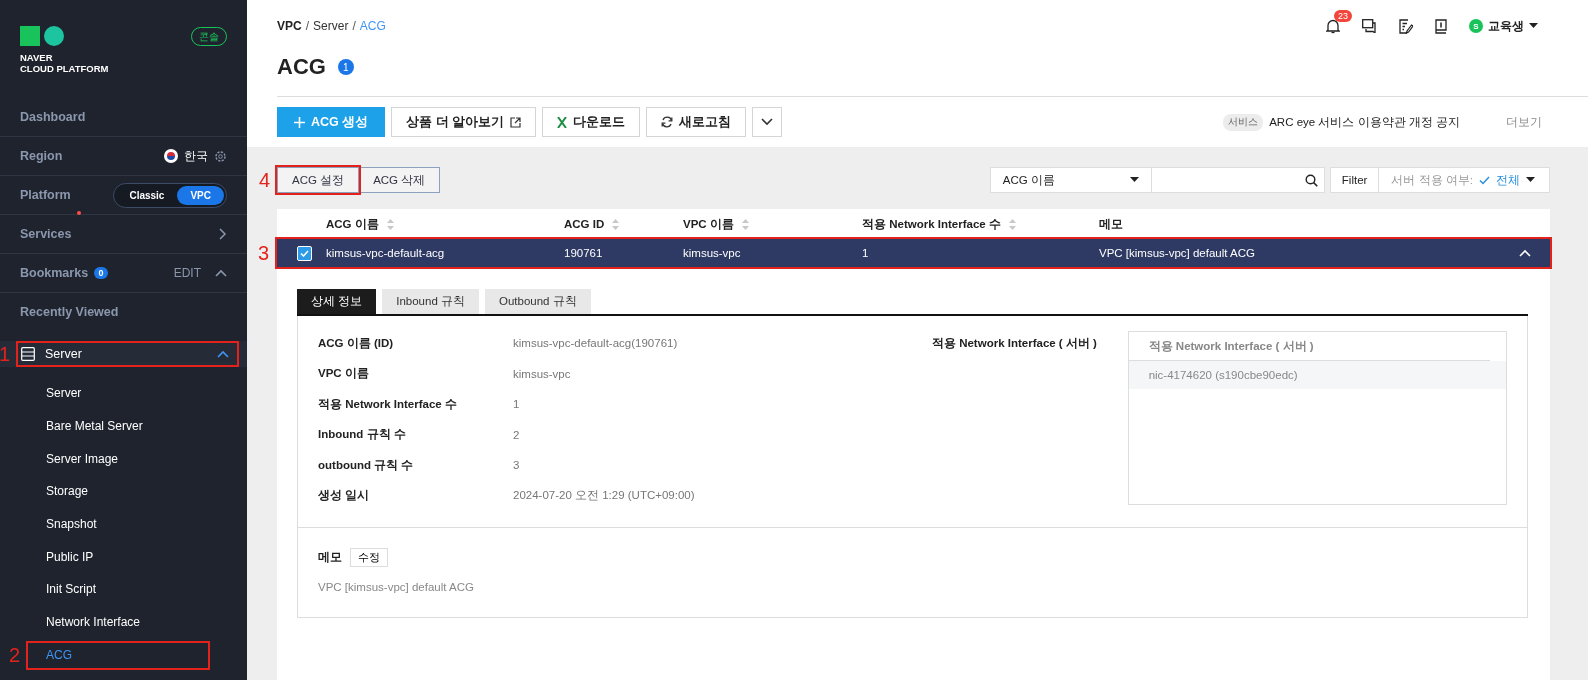 Image resolution: width=1588 pixels, height=680 pixels. Describe the element at coordinates (264, 253) in the screenshot. I see `annotation-number: 3` at that location.